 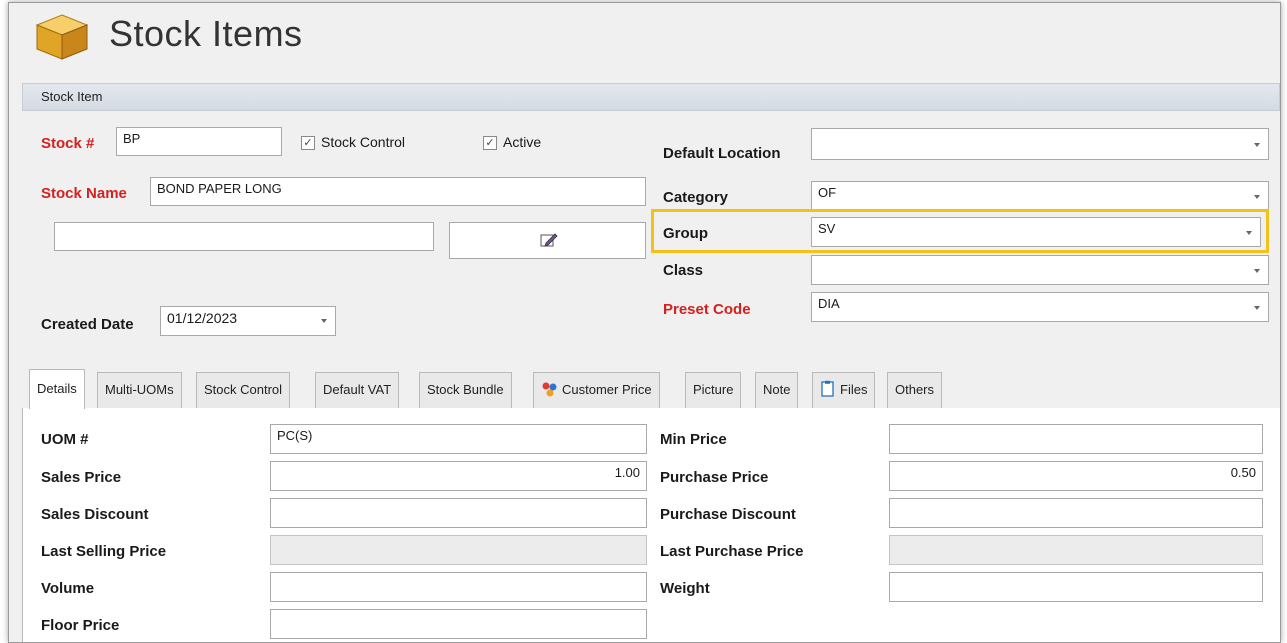 What do you see at coordinates (1040, 270) in the screenshot?
I see `class-select` at bounding box center [1040, 270].